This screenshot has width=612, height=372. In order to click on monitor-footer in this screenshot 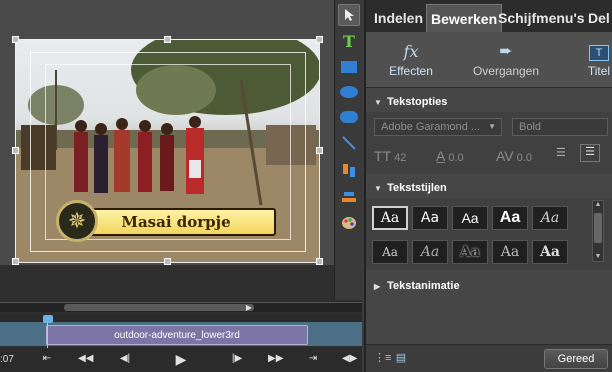, I will do `click(167, 282)`.